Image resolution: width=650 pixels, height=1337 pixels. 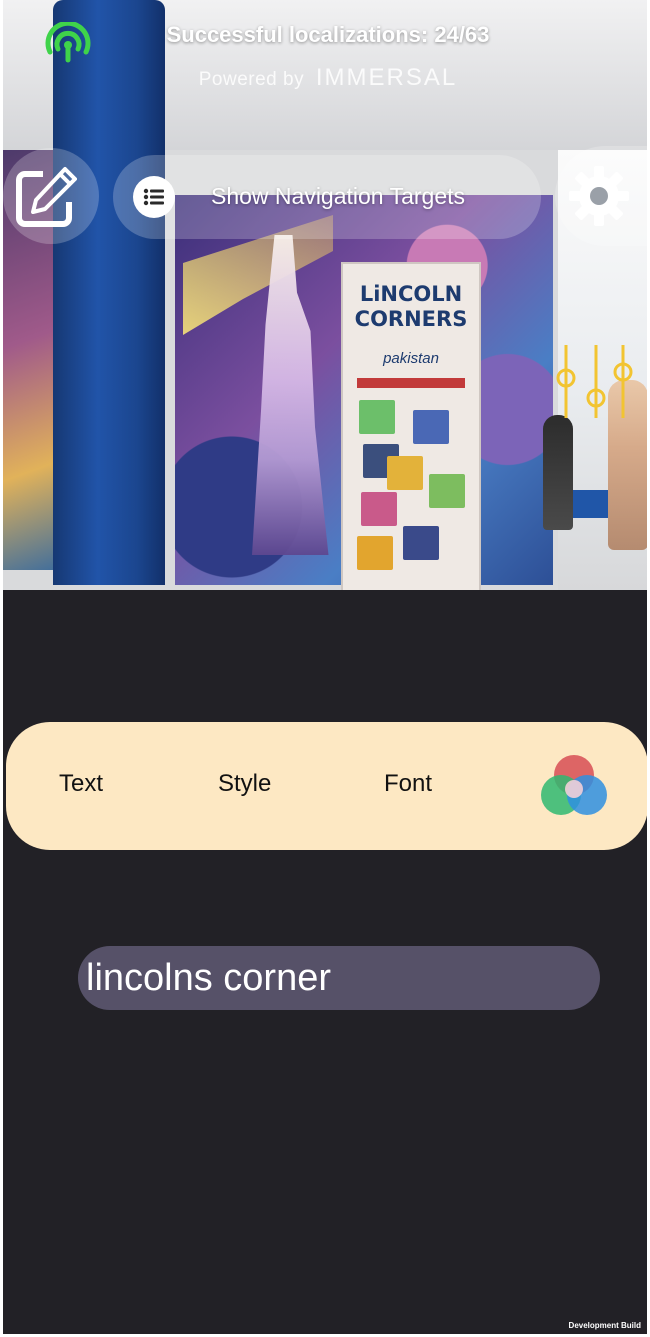 I want to click on powered-by-line: Powered by IMMERSAL, so click(x=325, y=78).